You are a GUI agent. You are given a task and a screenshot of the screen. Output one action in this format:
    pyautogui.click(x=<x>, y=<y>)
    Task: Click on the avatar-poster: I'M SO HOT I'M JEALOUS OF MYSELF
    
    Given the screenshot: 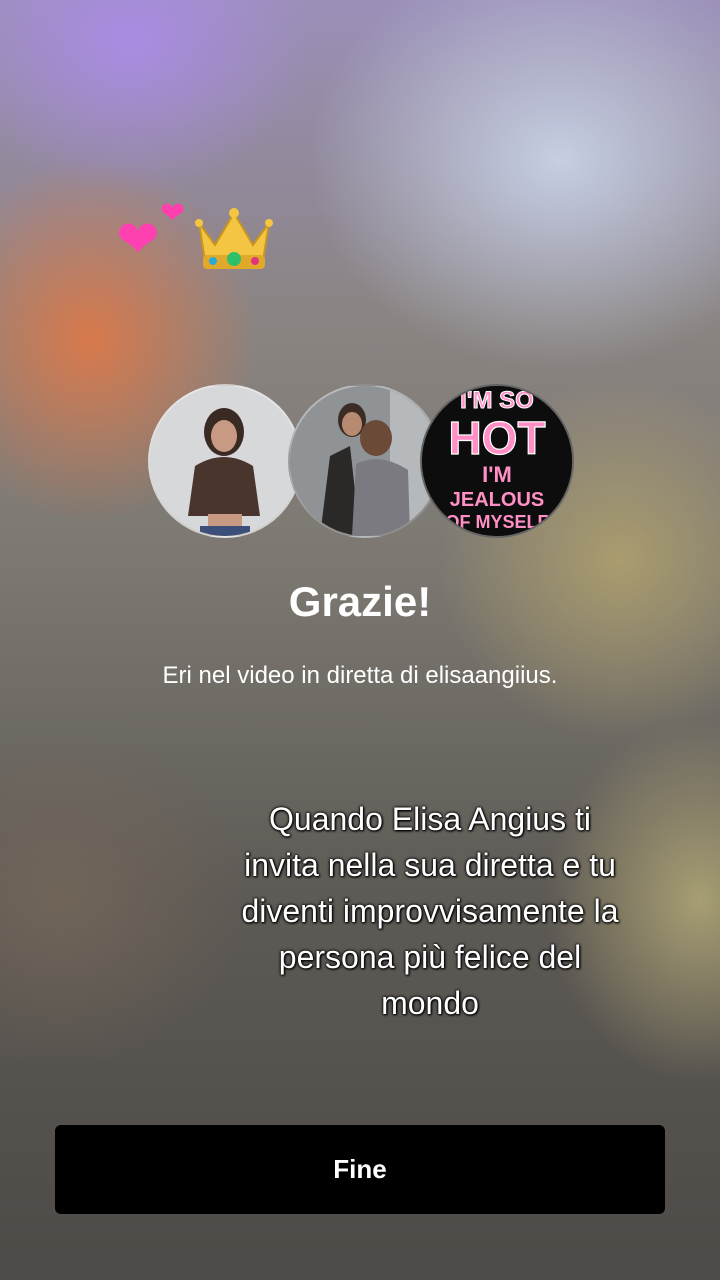 What is the action you would take?
    pyautogui.click(x=497, y=461)
    